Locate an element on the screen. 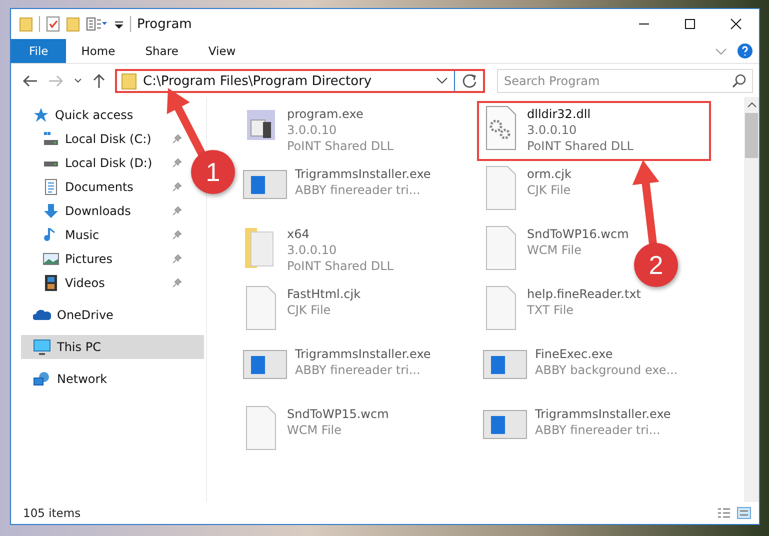  properties-icon is located at coordinates (97, 24).